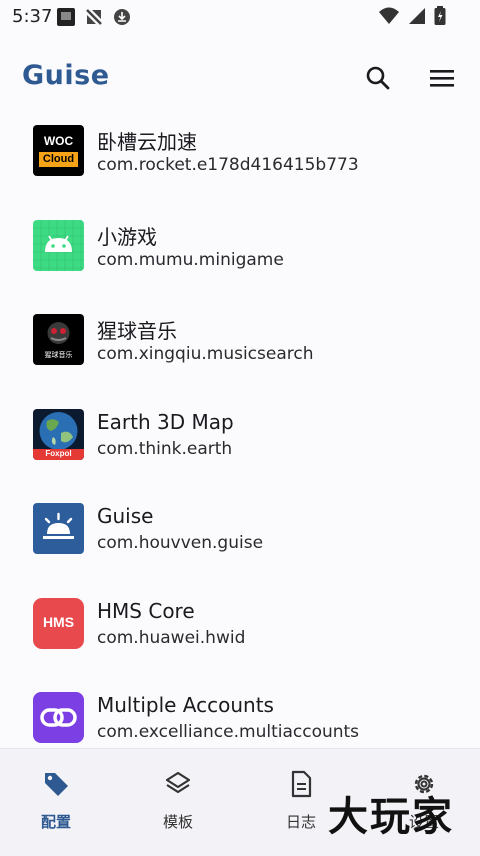 Image resolution: width=480 pixels, height=856 pixels. Describe the element at coordinates (122, 17) in the screenshot. I see `download-icon` at that location.